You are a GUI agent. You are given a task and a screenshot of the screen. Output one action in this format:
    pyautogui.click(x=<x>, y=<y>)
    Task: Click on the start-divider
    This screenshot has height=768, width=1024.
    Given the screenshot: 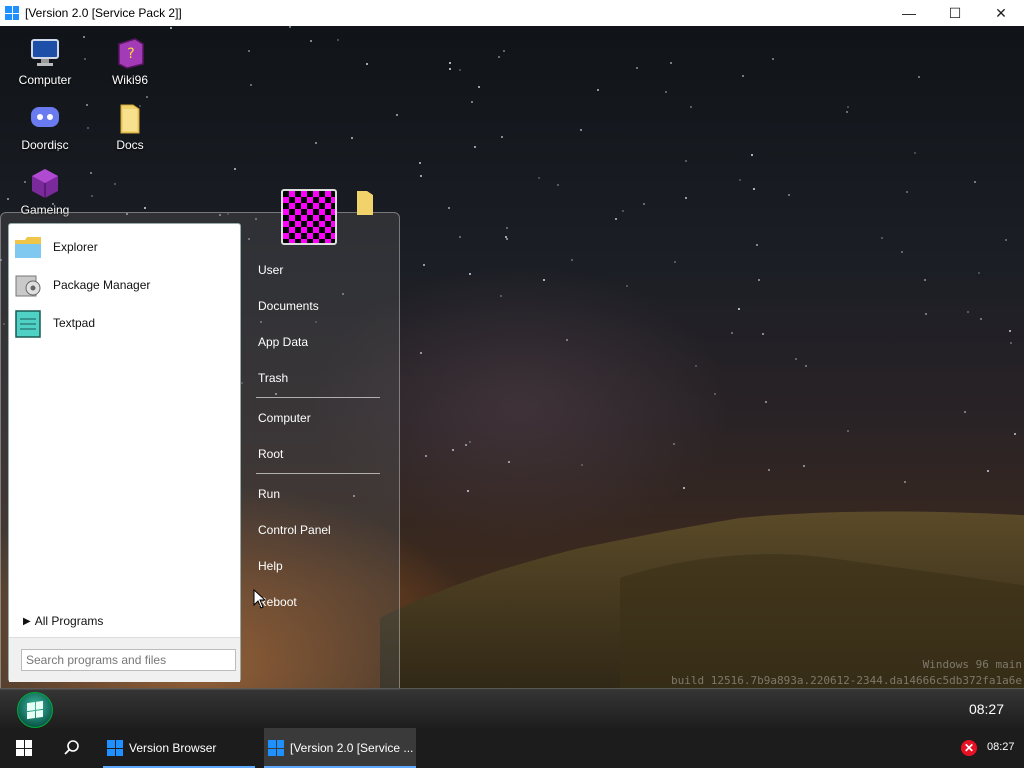 What is the action you would take?
    pyautogui.click(x=318, y=397)
    